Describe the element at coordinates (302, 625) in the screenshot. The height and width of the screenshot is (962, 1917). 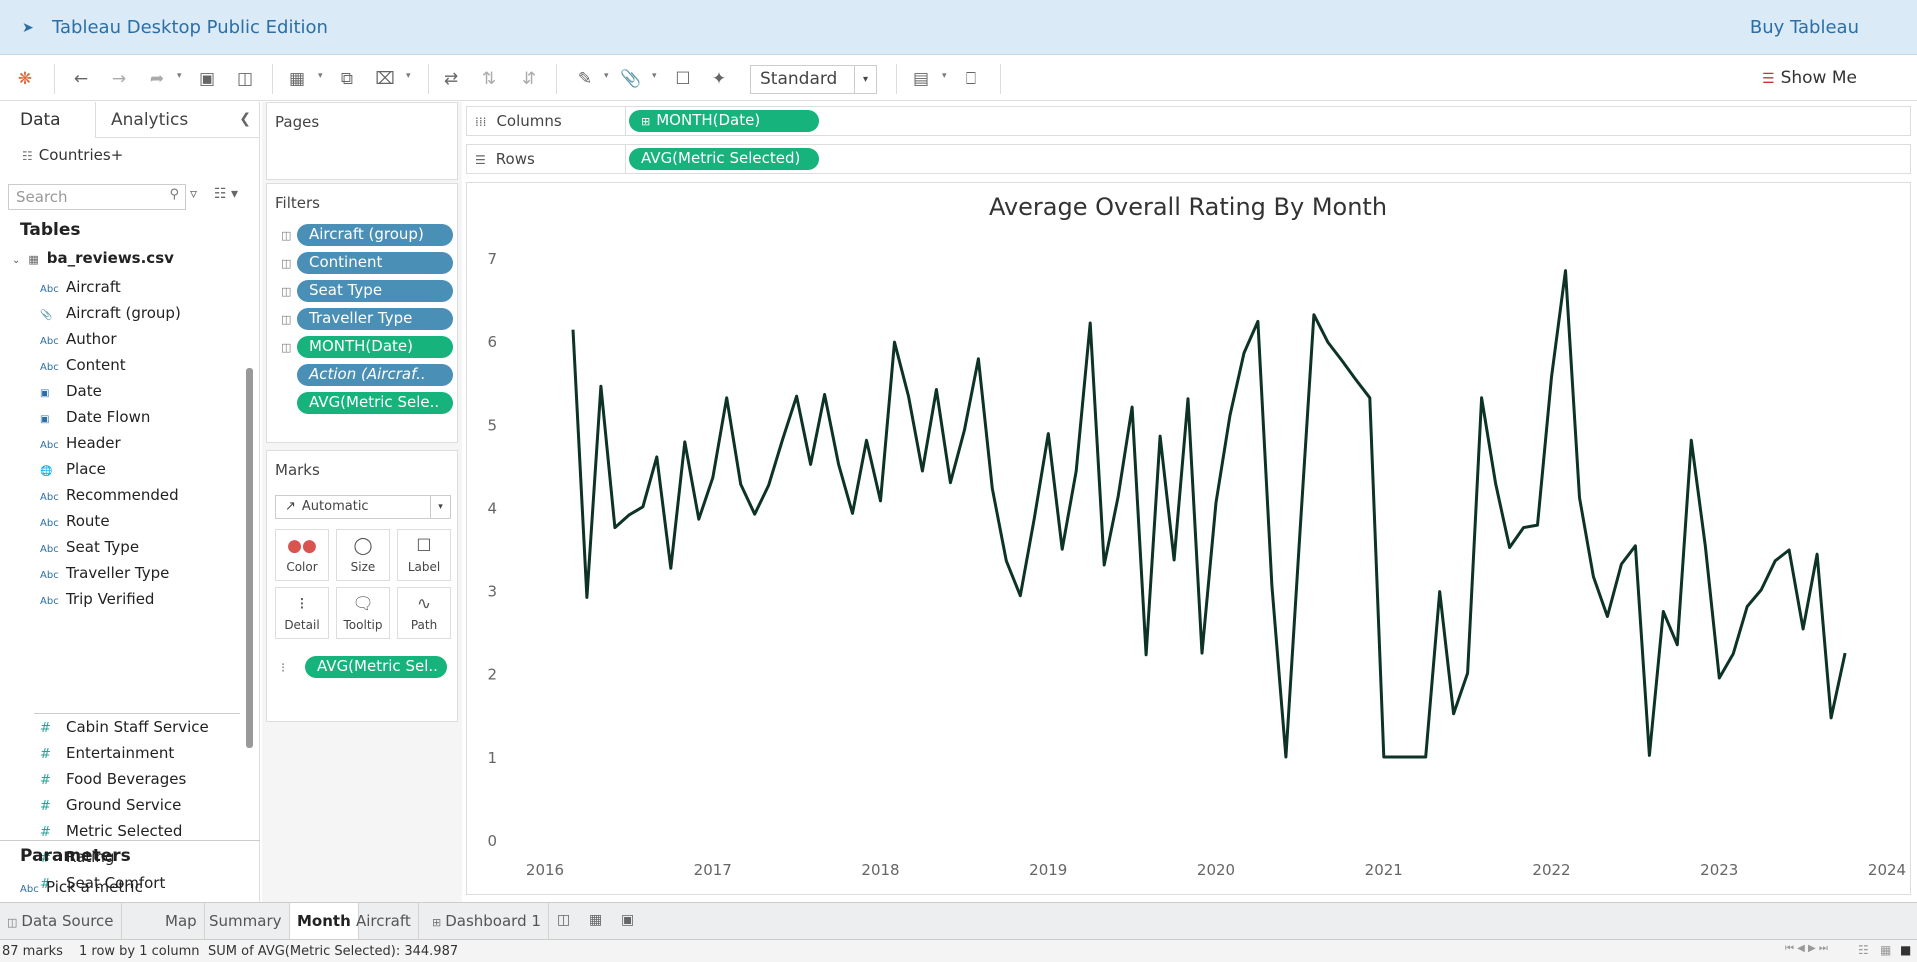
I see `detail-label: Detail` at that location.